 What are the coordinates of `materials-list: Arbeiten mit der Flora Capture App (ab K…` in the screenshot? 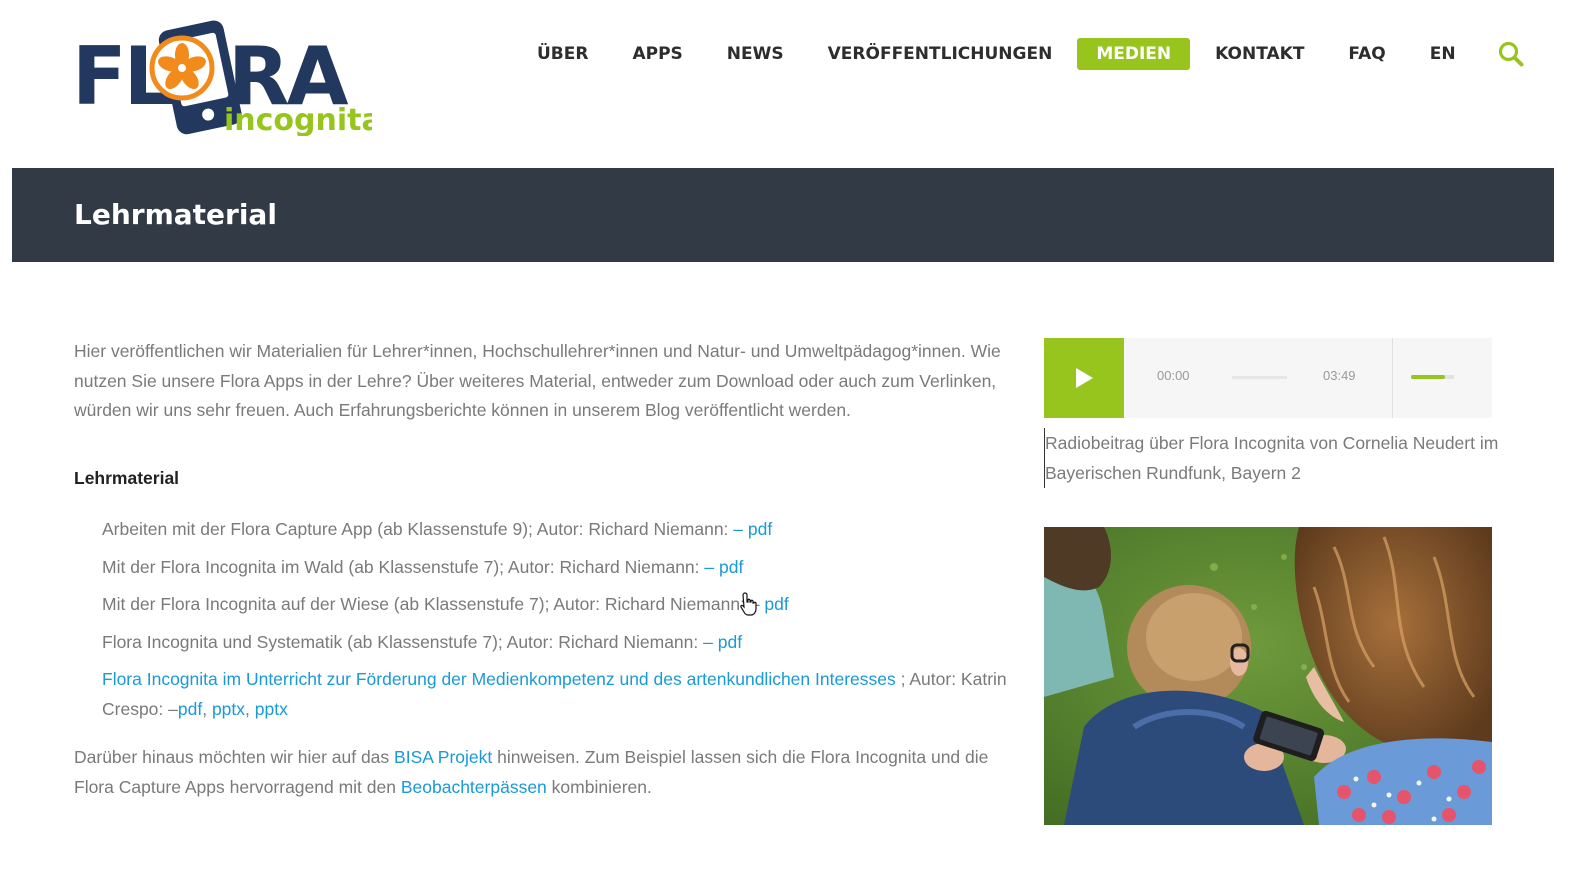 It's located at (541, 619).